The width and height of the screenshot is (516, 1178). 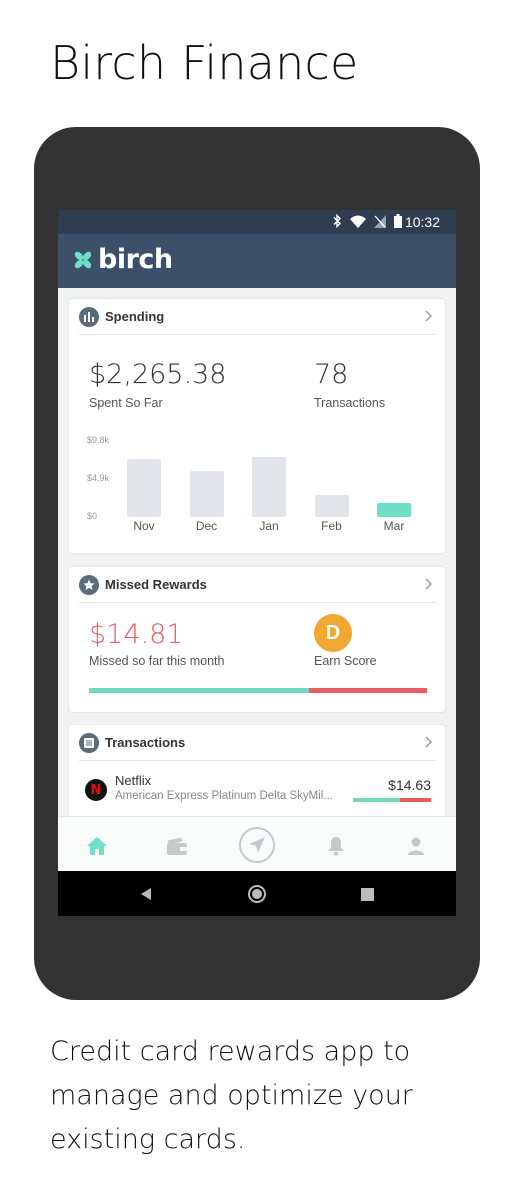 I want to click on page-title: Birch Finance, so click(x=204, y=63).